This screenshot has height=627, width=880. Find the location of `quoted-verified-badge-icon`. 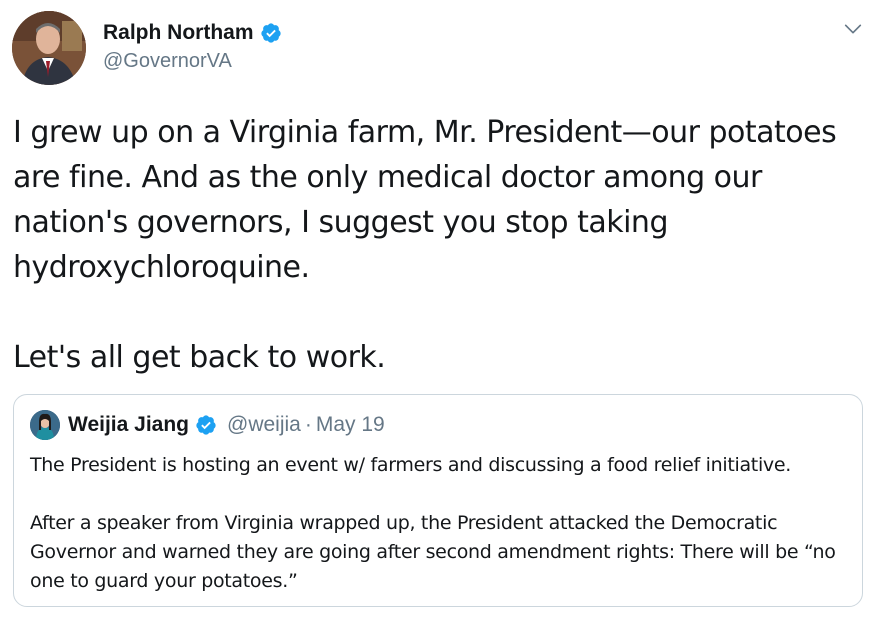

quoted-verified-badge-icon is located at coordinates (206, 425).